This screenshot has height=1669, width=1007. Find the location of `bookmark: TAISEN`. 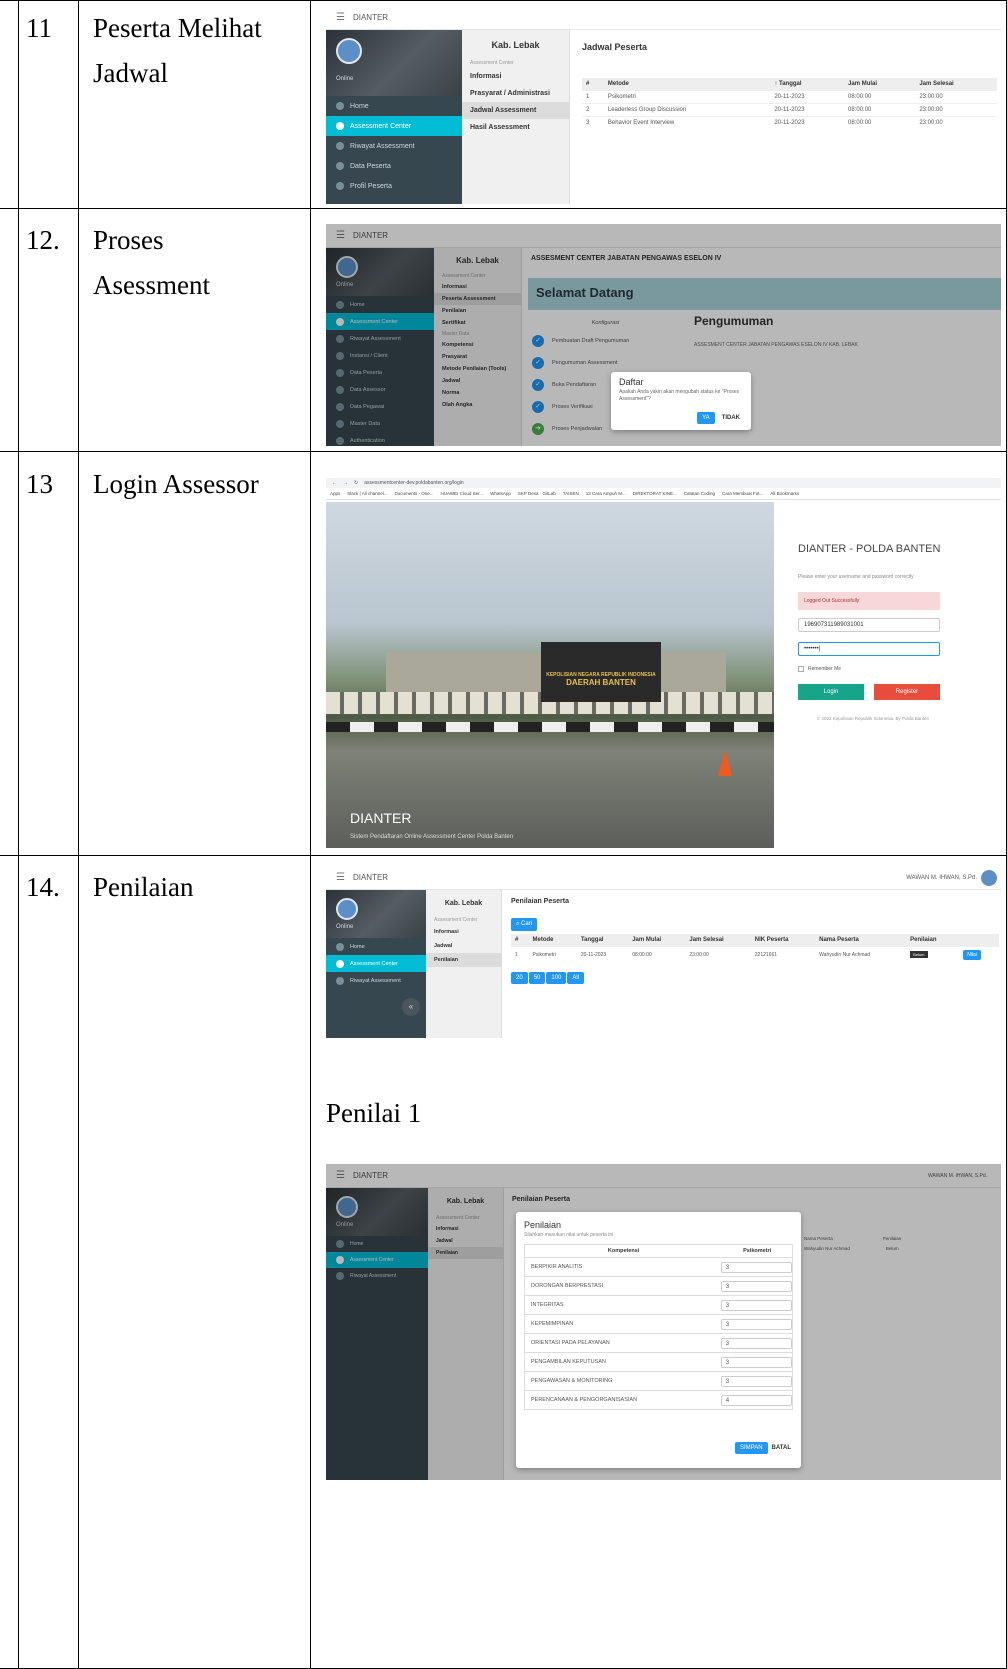

bookmark: TAISEN is located at coordinates (571, 493).